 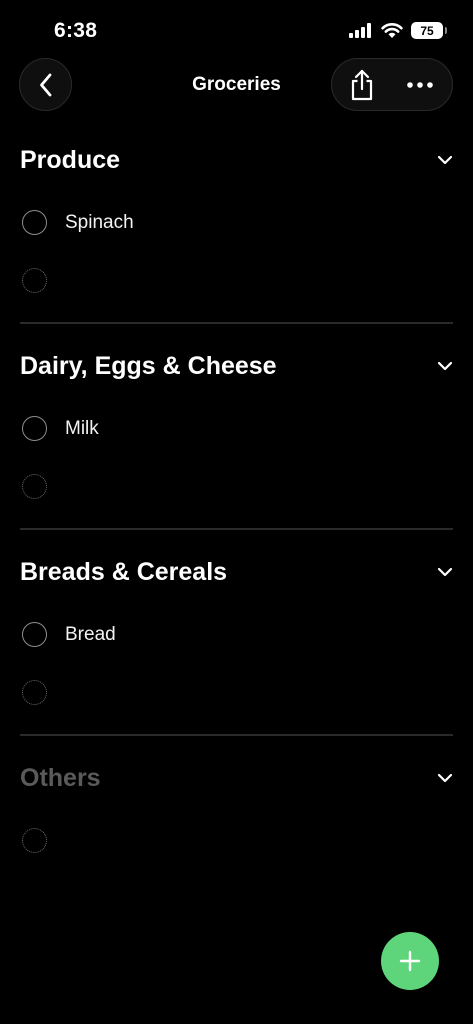 I want to click on list-item: Bread, so click(x=236, y=636).